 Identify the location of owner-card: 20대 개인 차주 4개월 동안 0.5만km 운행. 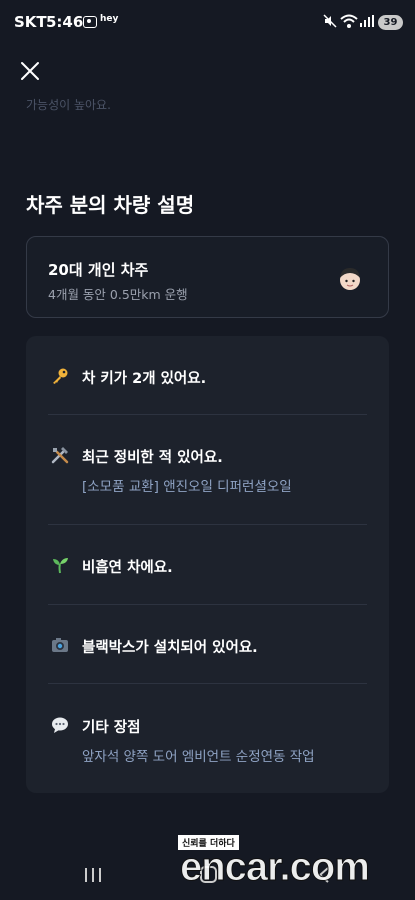
(207, 277).